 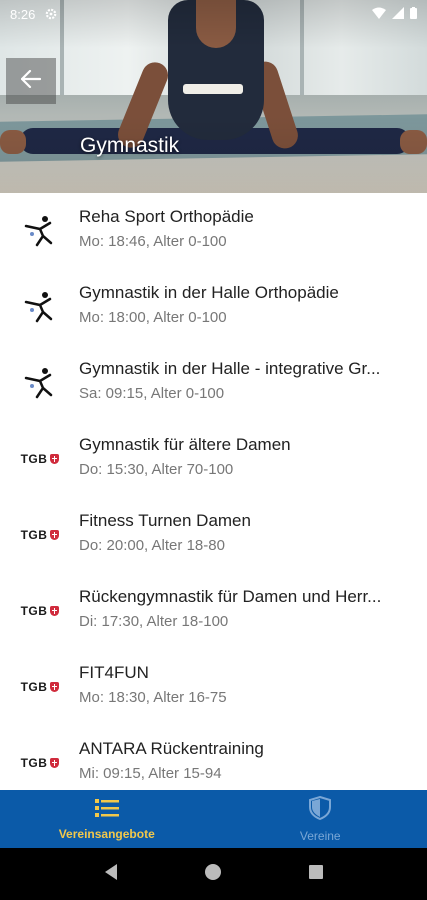 I want to click on status-bar: 8:26, so click(x=213, y=14).